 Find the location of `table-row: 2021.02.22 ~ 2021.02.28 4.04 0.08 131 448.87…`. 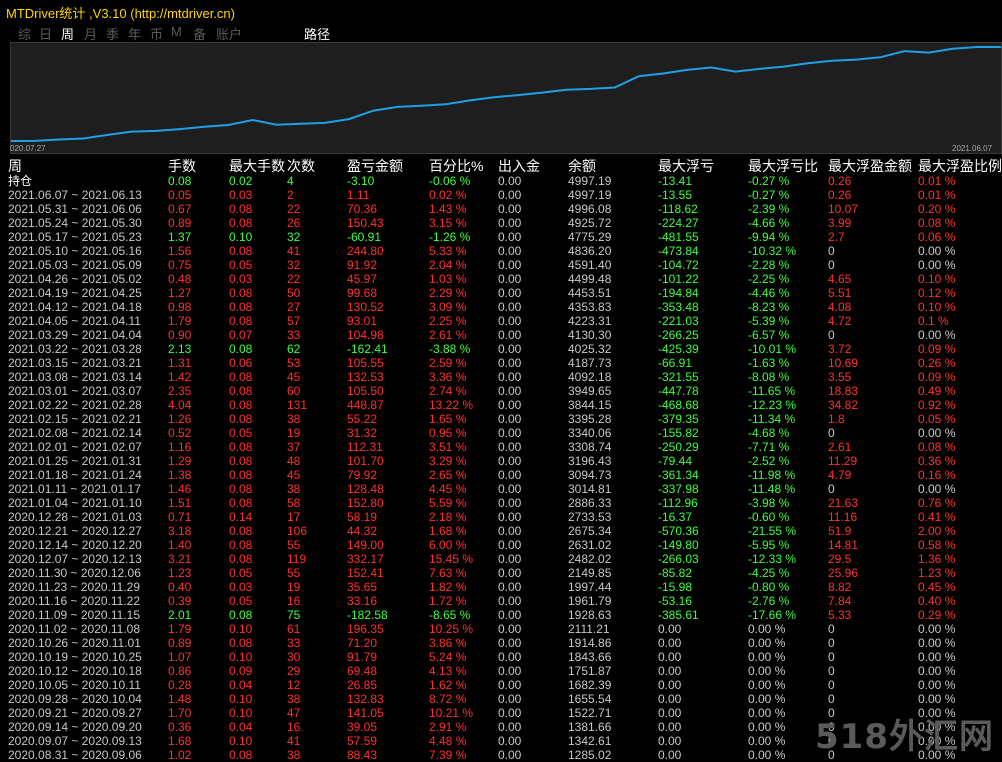

table-row: 2021.02.22 ~ 2021.02.28 4.04 0.08 131 448.87… is located at coordinates (501, 405).